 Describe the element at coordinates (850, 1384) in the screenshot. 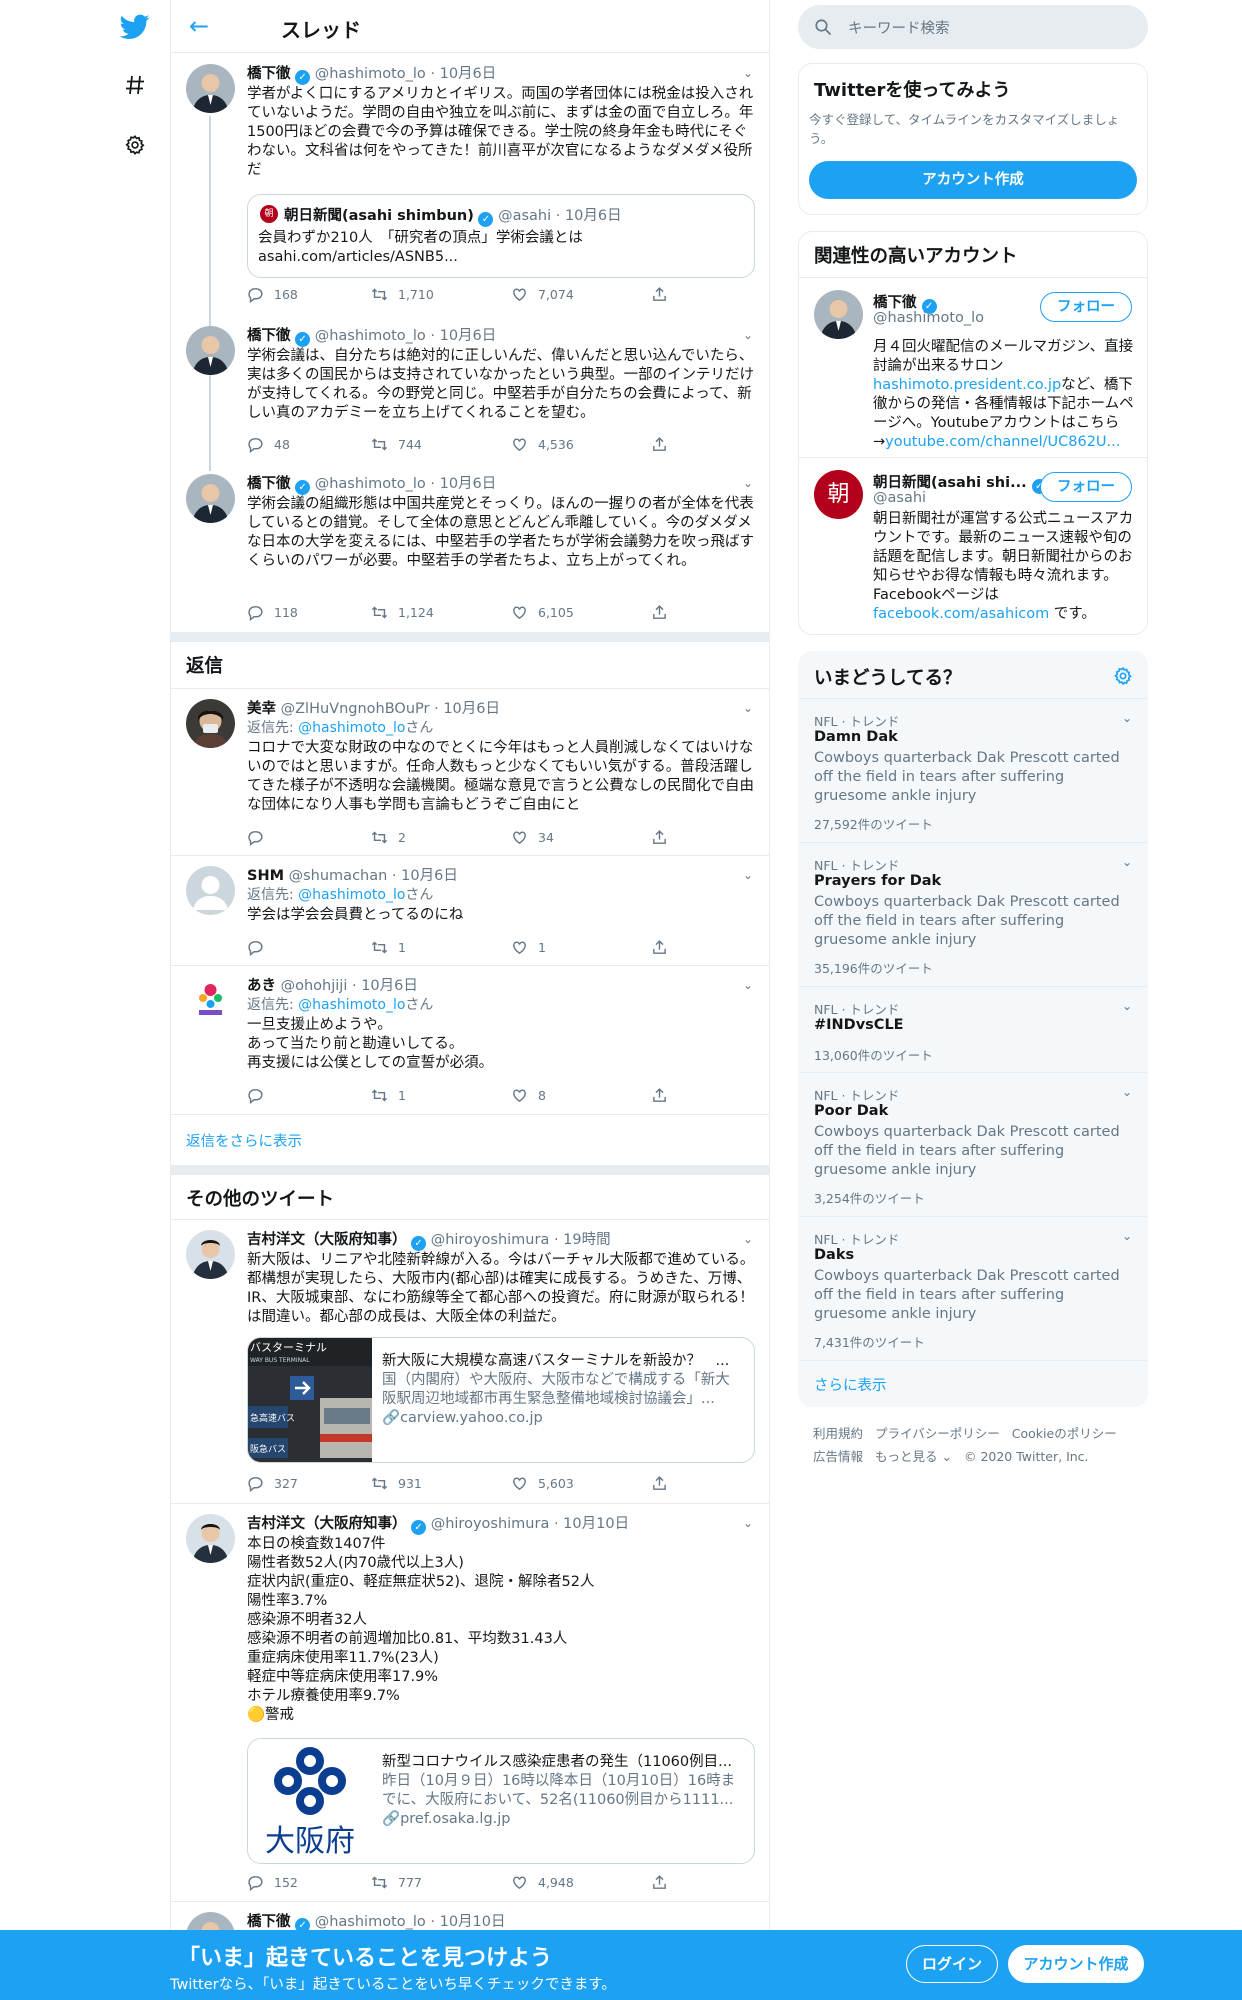

I see `show-more-trends-link: さらに表示` at that location.